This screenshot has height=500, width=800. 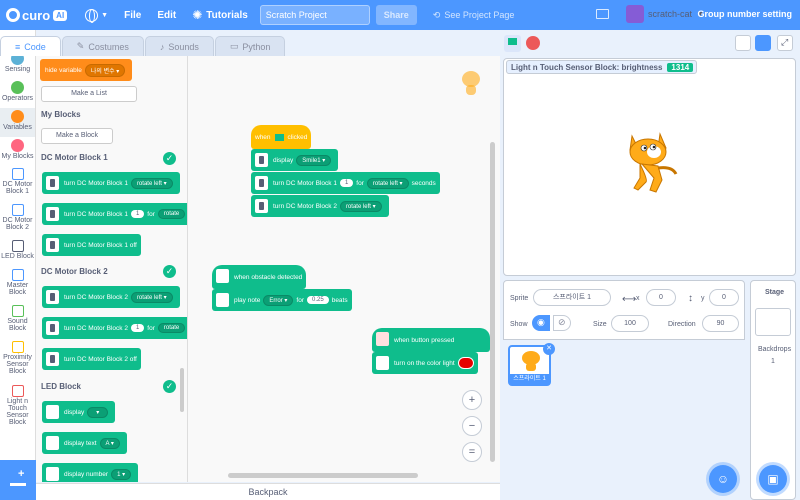 I want to click on make-block-button: Make a Block, so click(x=77, y=136).